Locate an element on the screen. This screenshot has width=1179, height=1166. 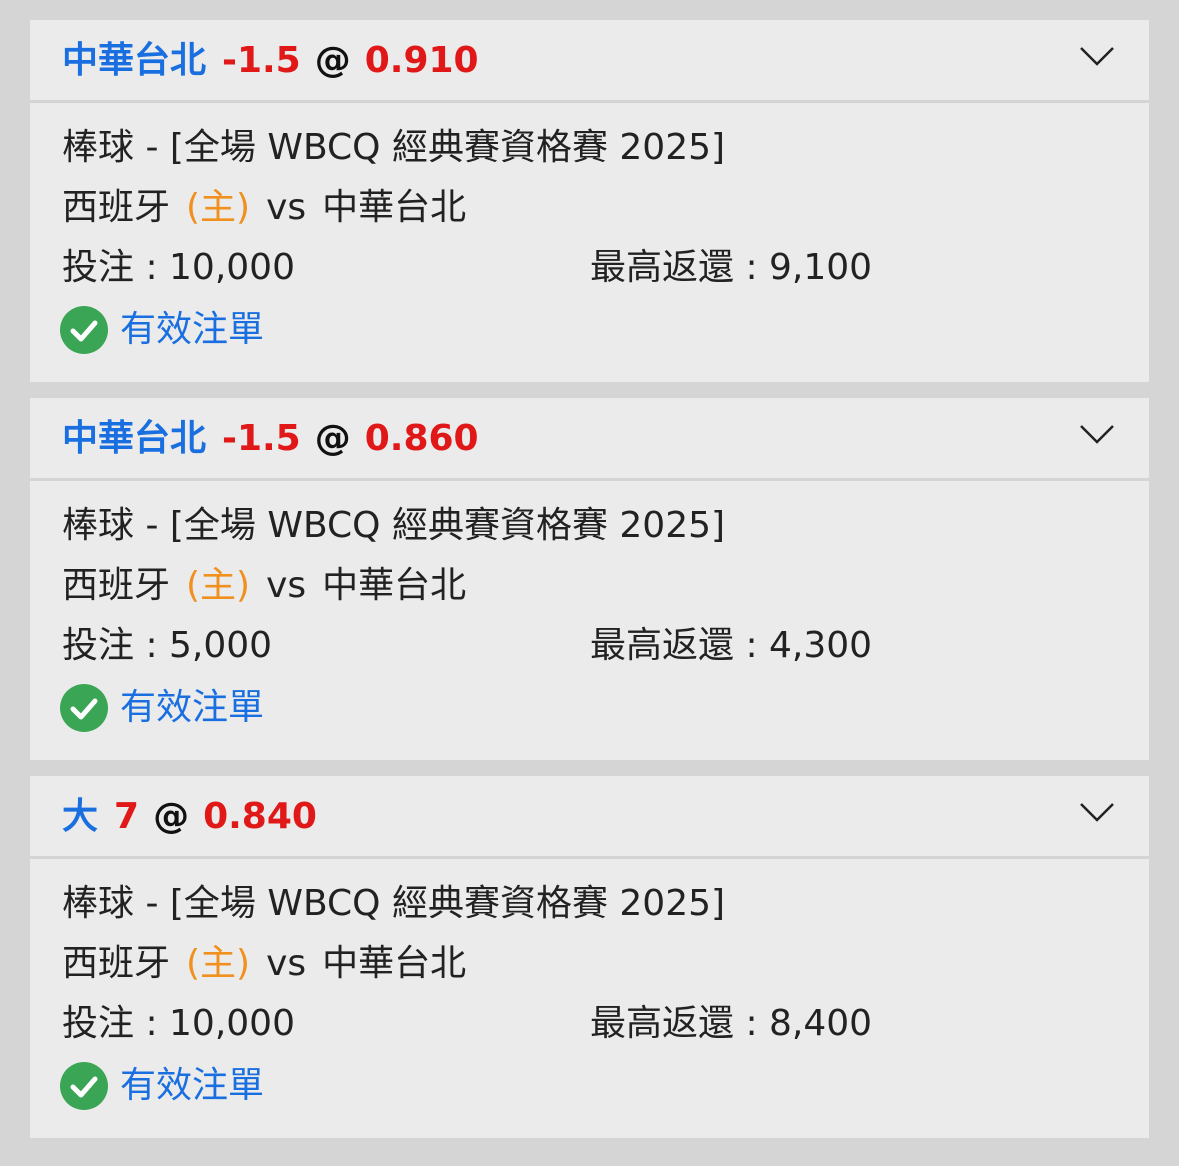
bet-title: 中華台北 -1.5 @0.860 is located at coordinates (270, 439).